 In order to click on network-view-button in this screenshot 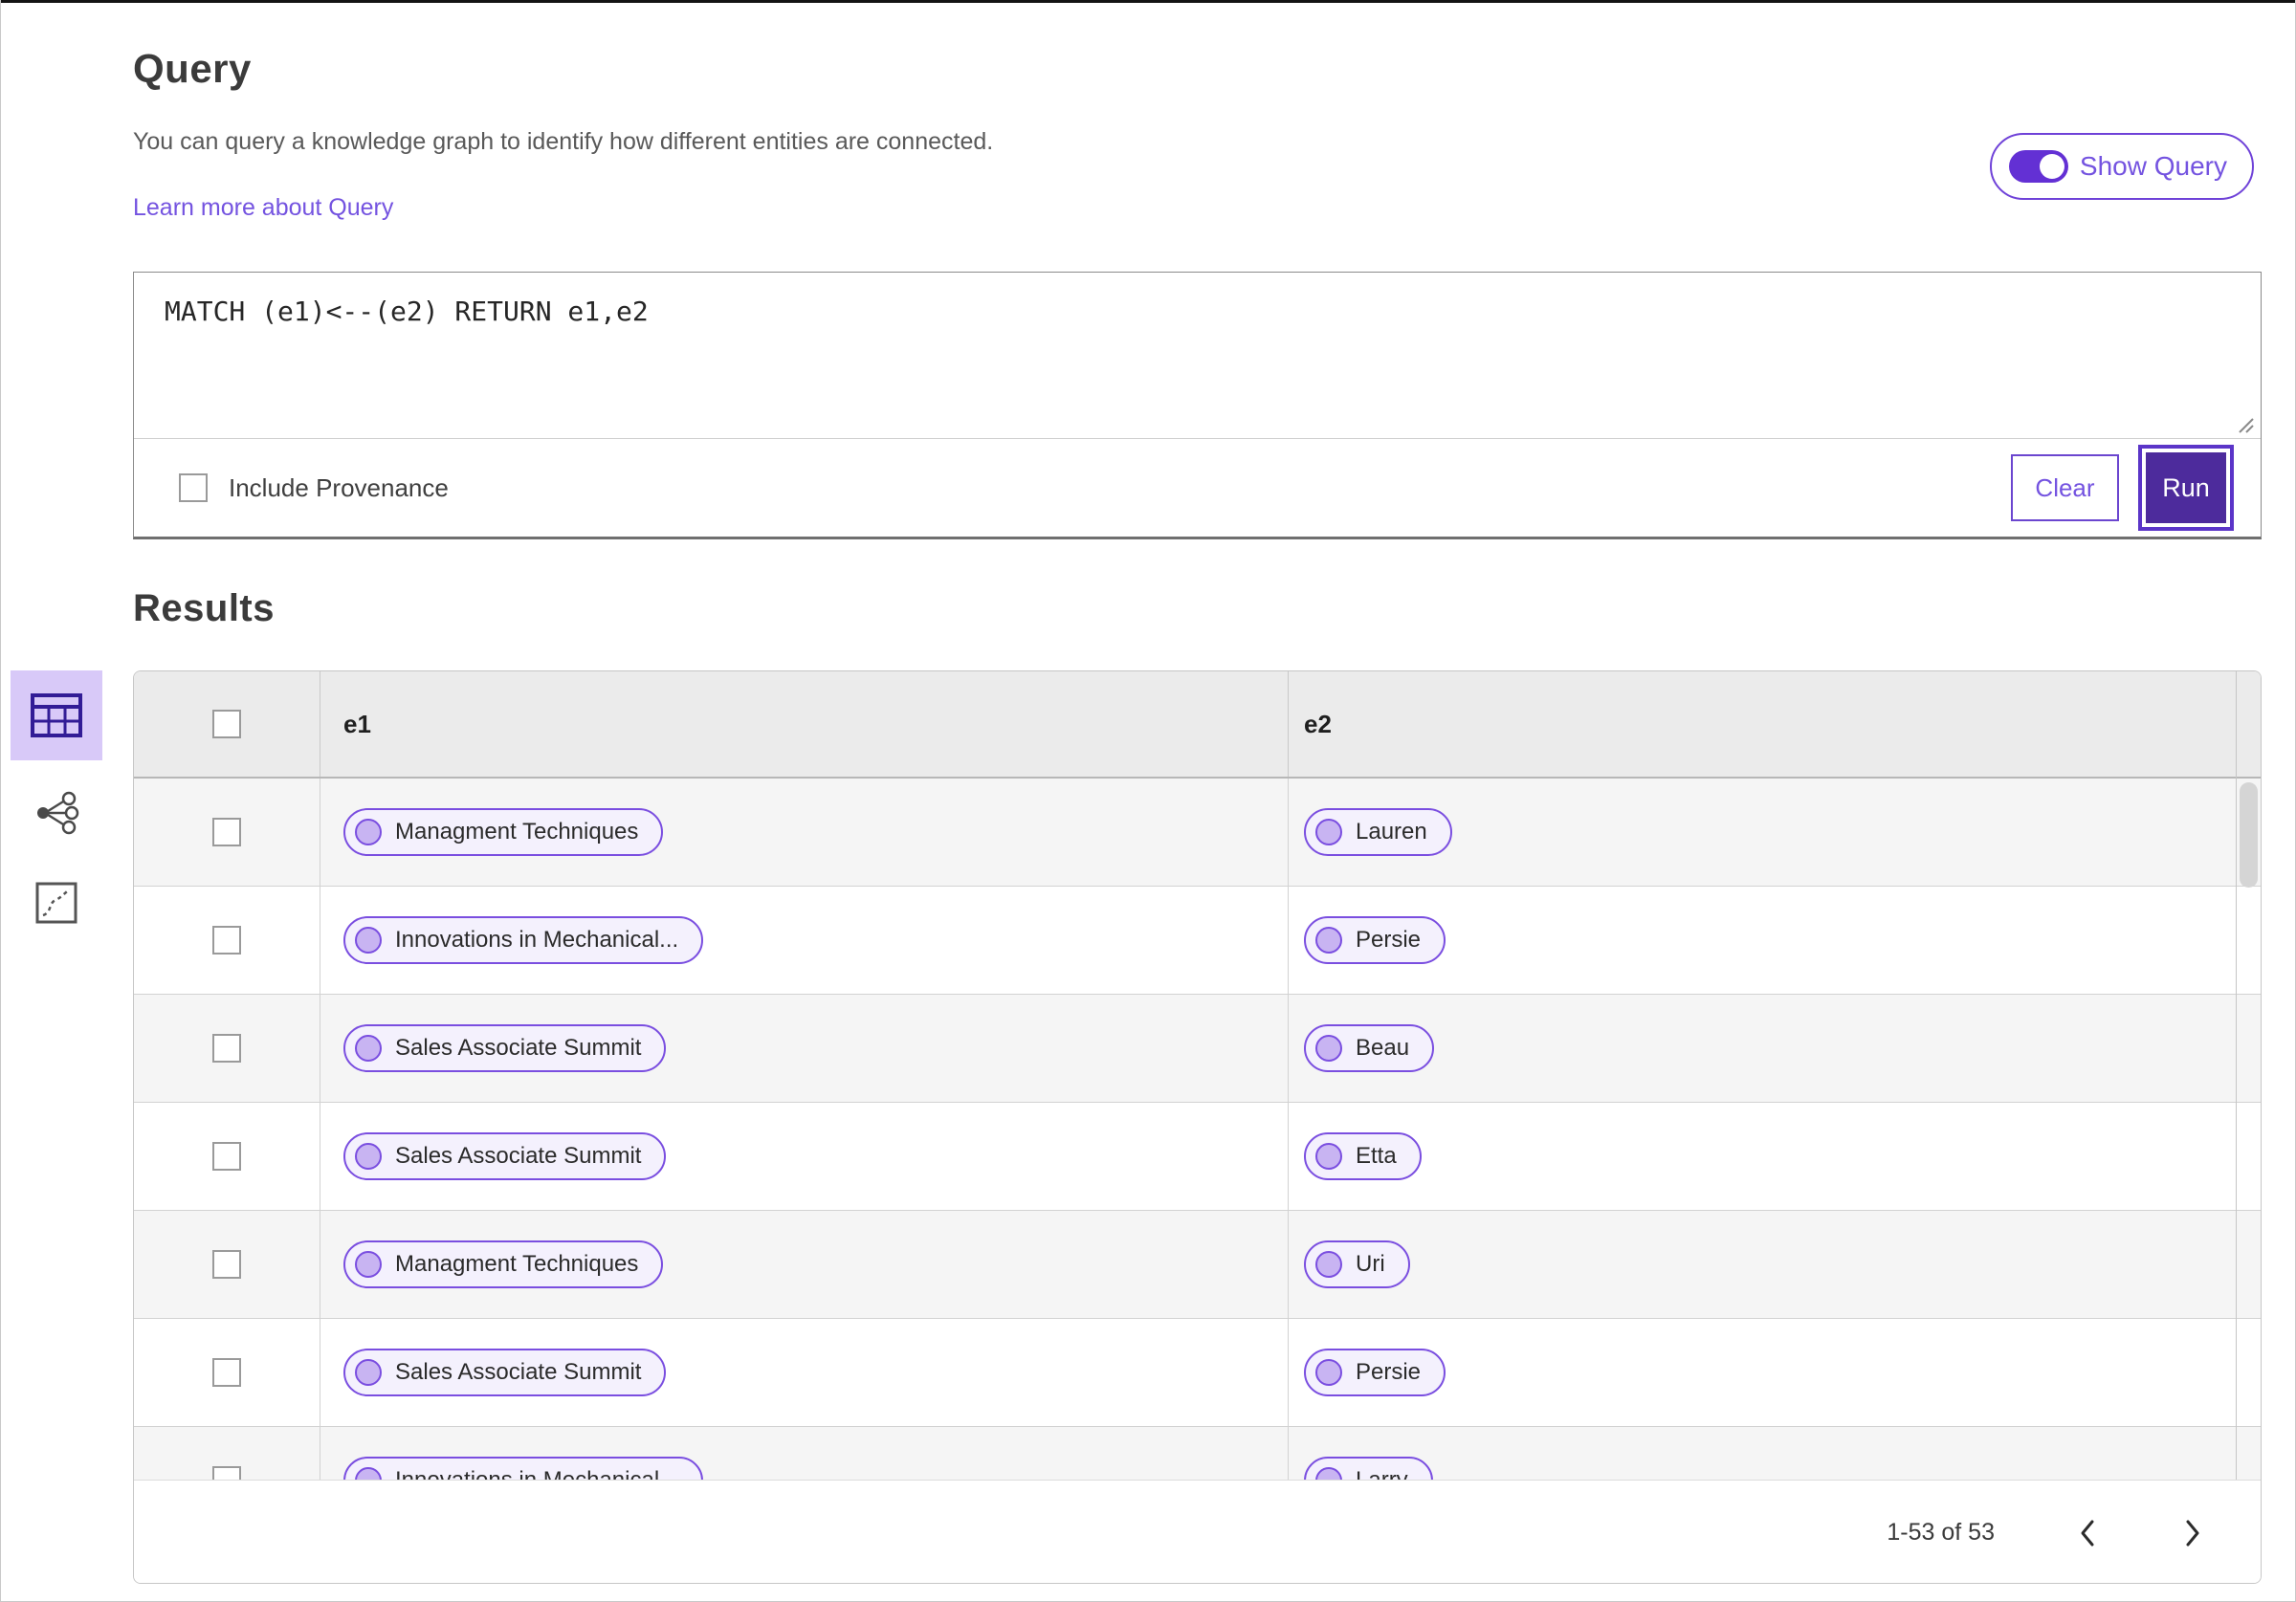, I will do `click(56, 813)`.